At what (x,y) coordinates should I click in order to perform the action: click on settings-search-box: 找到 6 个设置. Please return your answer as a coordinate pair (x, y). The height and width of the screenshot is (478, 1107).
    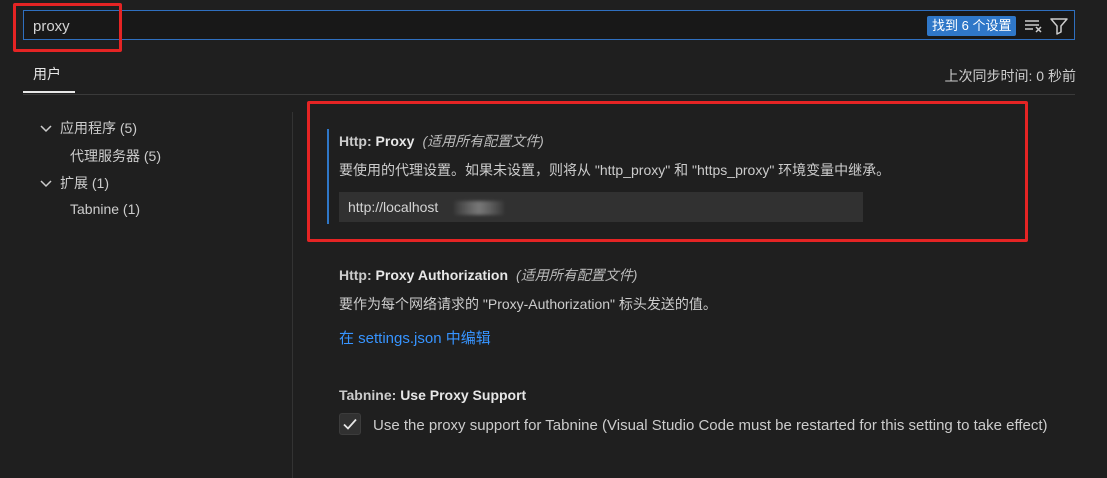
    Looking at the image, I should click on (549, 25).